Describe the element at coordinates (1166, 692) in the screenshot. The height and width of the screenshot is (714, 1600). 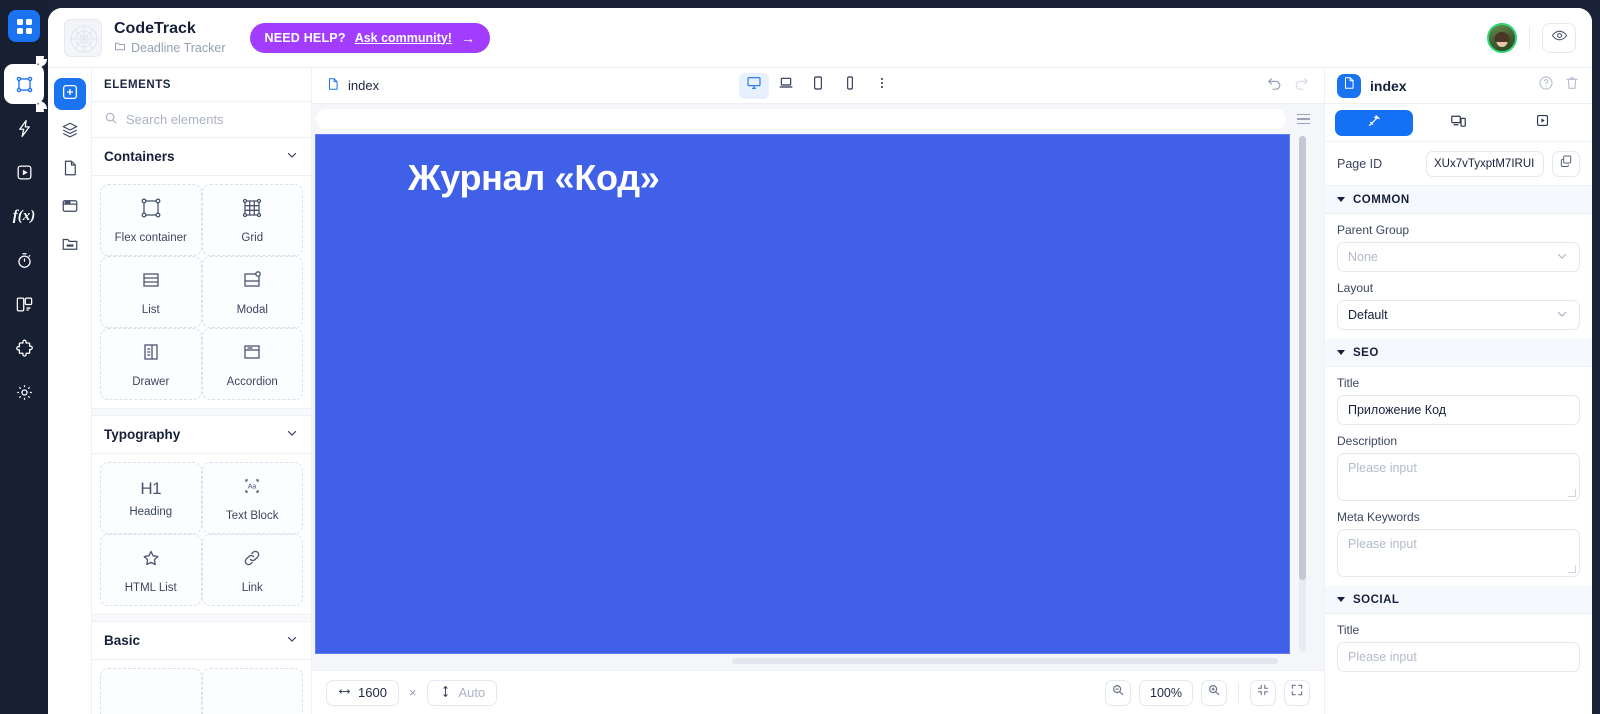
I see `zoom-level-value: 100%` at that location.